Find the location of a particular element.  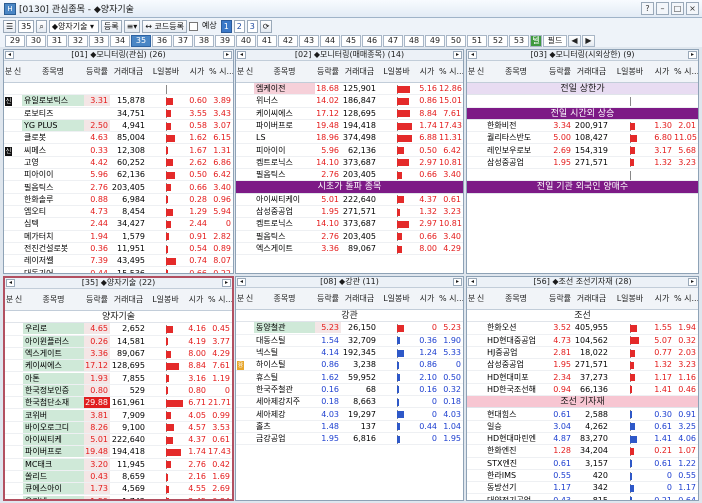

tab-53: 53 is located at coordinates (519, 40).